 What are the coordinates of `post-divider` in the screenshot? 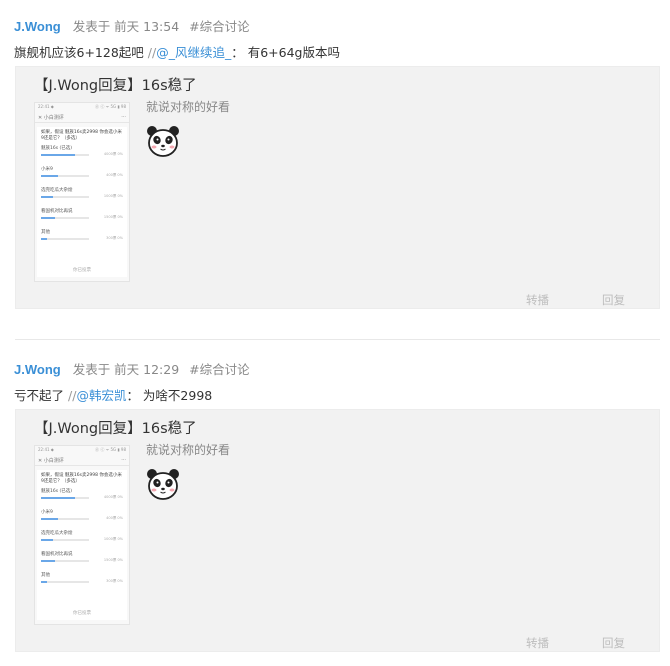 It's located at (337, 339).